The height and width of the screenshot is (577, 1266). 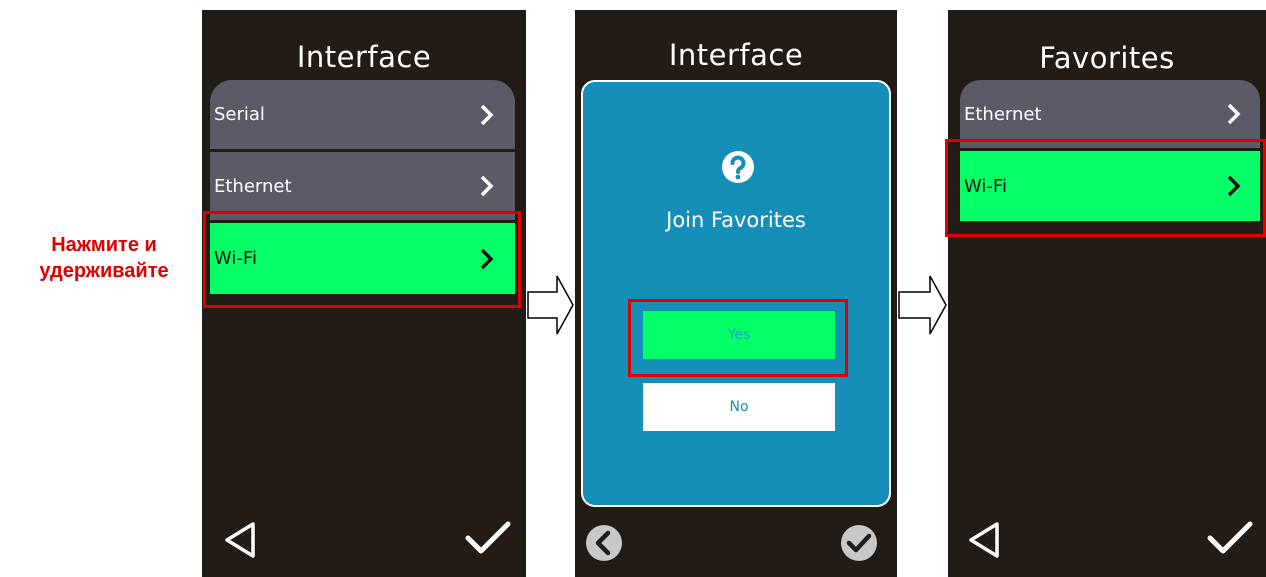 I want to click on list-item-label: Serial, so click(x=239, y=114).